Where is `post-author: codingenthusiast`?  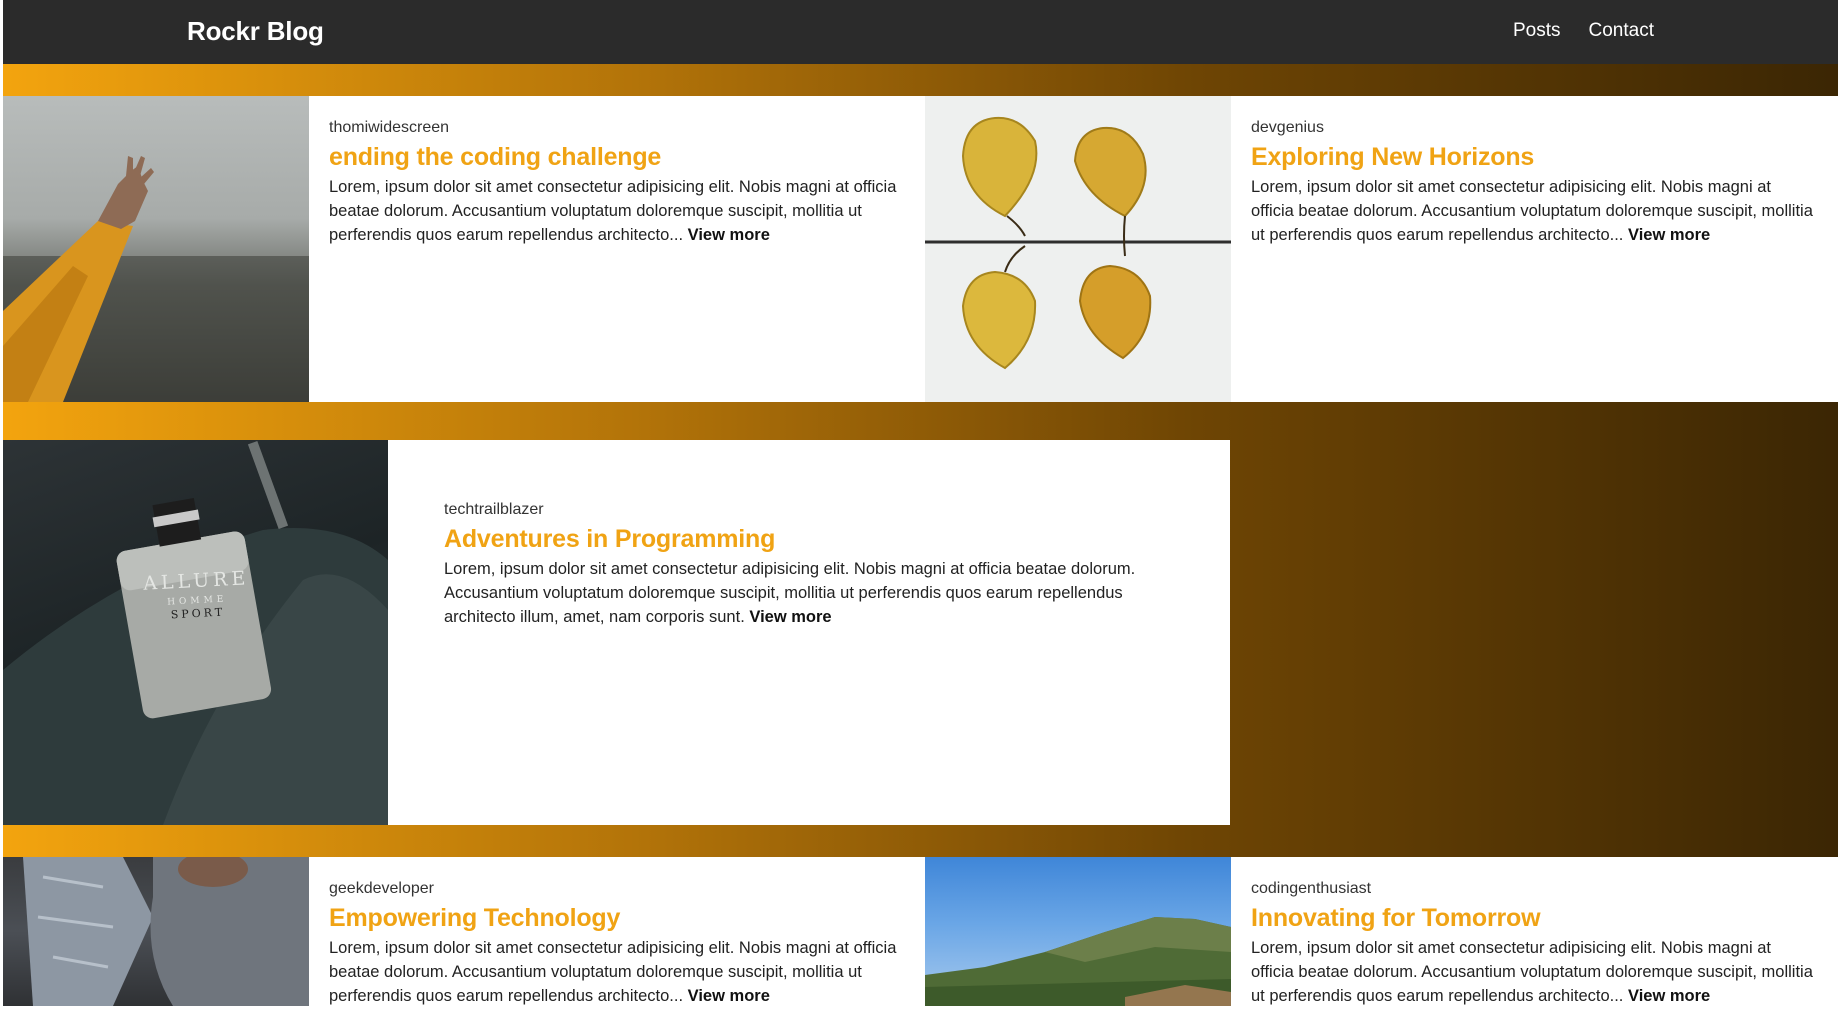 post-author: codingenthusiast is located at coordinates (1311, 888).